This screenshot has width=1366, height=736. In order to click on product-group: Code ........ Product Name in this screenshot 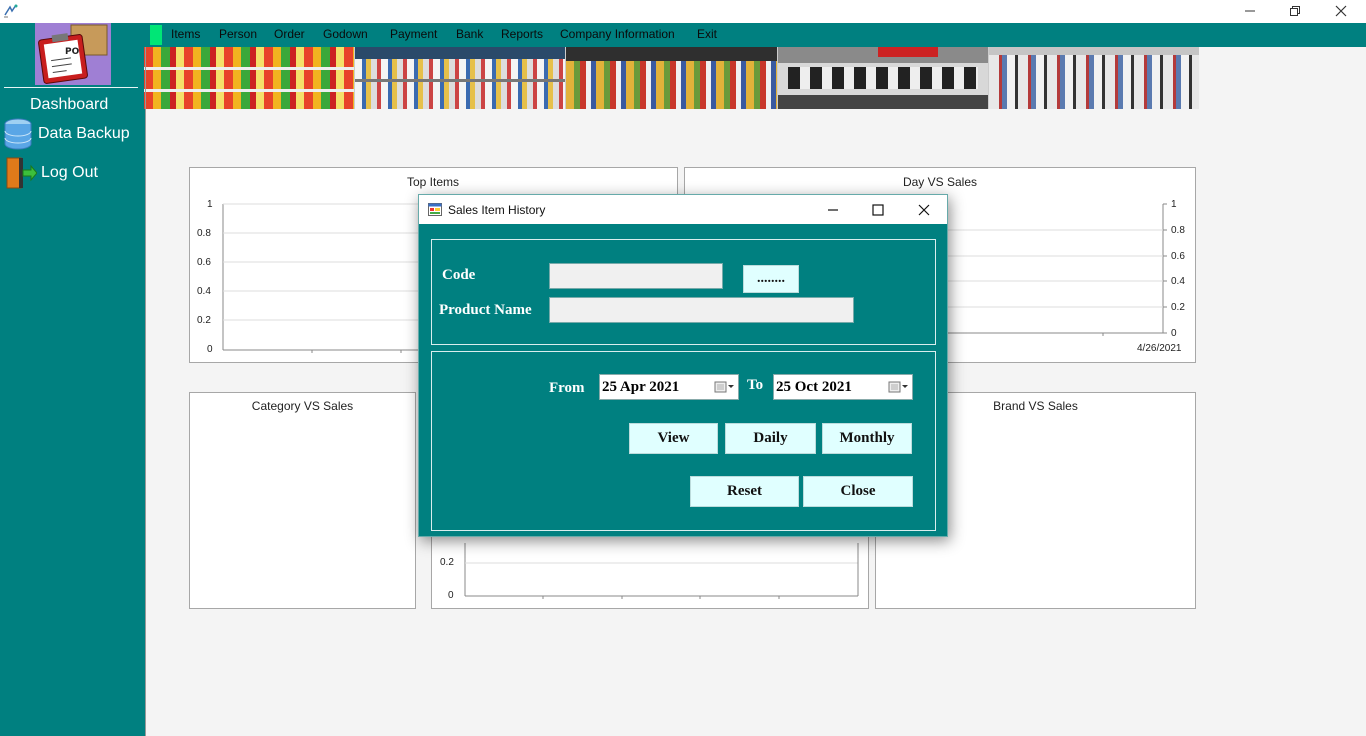, I will do `click(683, 292)`.